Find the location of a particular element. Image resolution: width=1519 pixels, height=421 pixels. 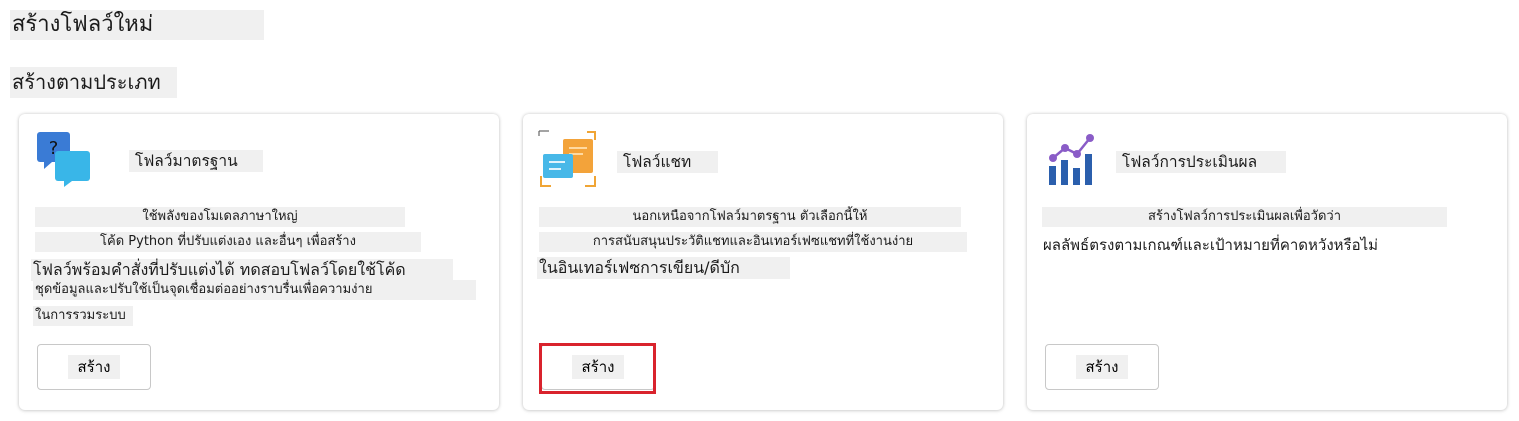

chat-question-icon: ? is located at coordinates (63, 159).